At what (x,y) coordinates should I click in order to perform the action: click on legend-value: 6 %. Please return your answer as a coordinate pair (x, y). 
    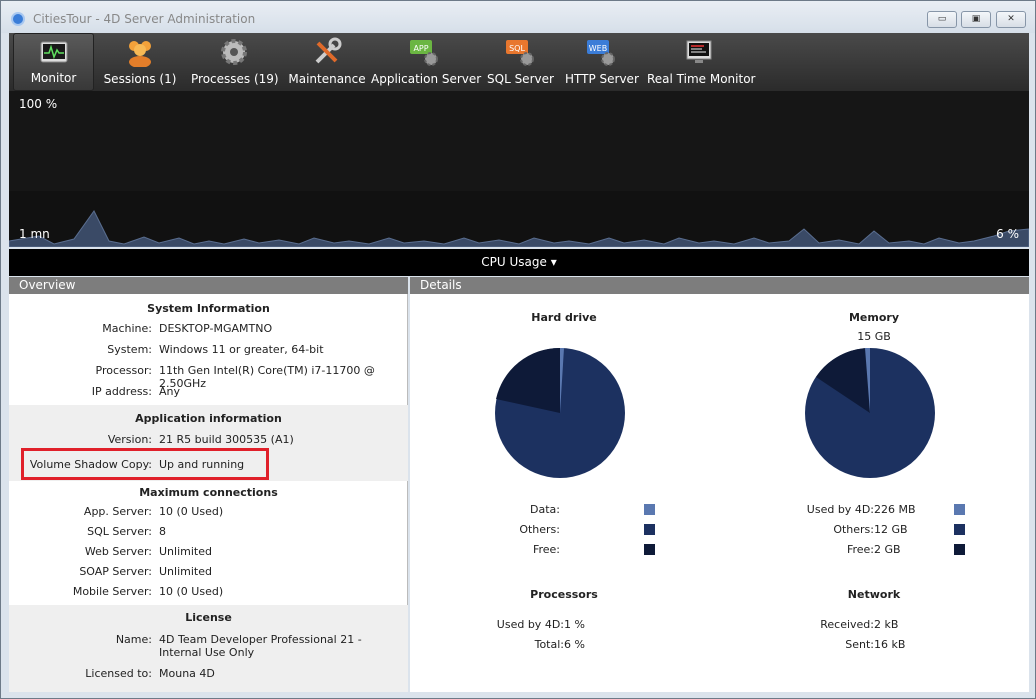
    Looking at the image, I should click on (574, 644).